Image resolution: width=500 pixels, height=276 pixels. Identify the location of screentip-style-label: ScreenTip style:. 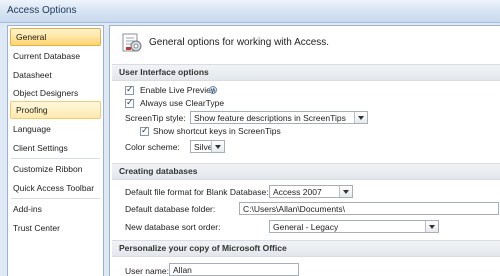
(155, 118).